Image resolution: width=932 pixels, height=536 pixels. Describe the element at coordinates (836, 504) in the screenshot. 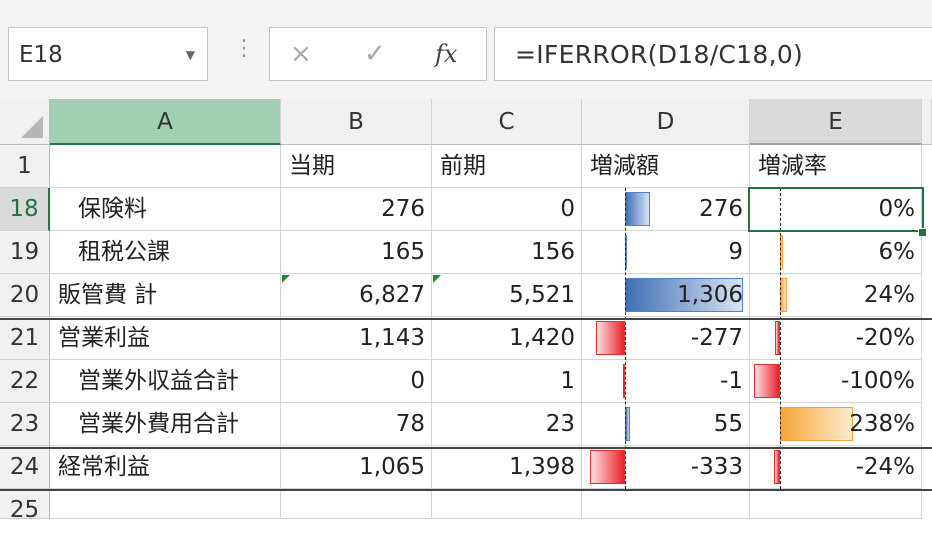

I see `cell-e25` at that location.